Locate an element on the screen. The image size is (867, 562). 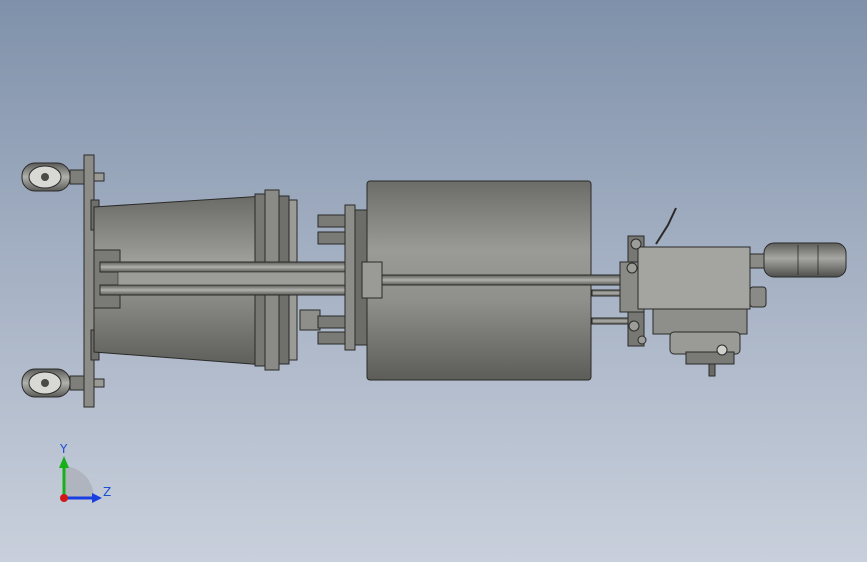
handle is located at coordinates (798, 260).